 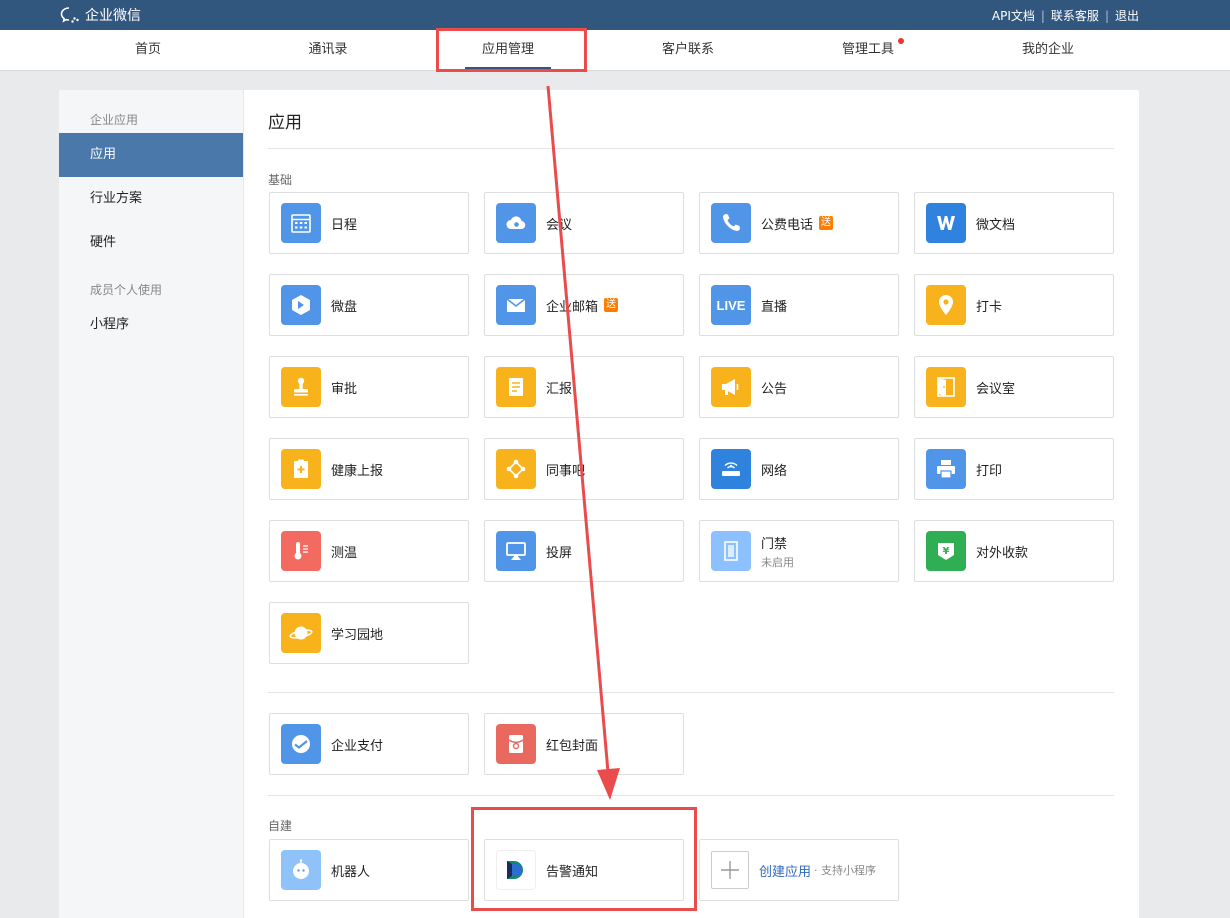 I want to click on app-card-public-phone: 公费电话送, so click(x=799, y=223).